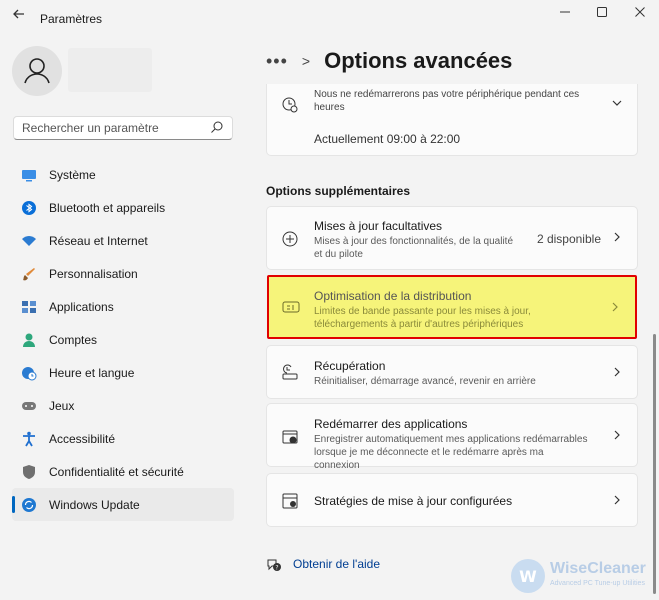  What do you see at coordinates (29, 307) in the screenshot?
I see `apps-icon` at bounding box center [29, 307].